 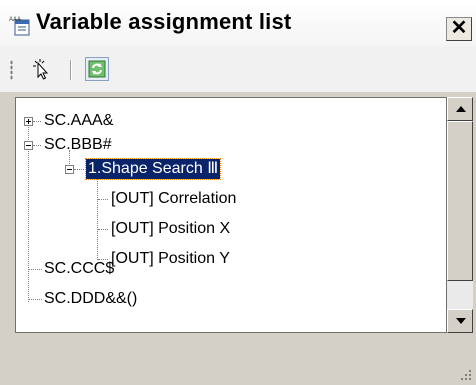 I want to click on close-icon: ✕, so click(x=459, y=28).